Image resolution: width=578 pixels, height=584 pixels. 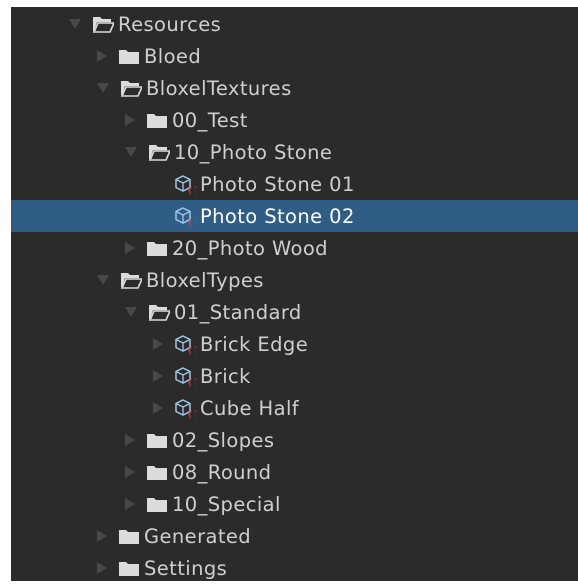 I want to click on tree-item-label: 10_Special, so click(x=226, y=504).